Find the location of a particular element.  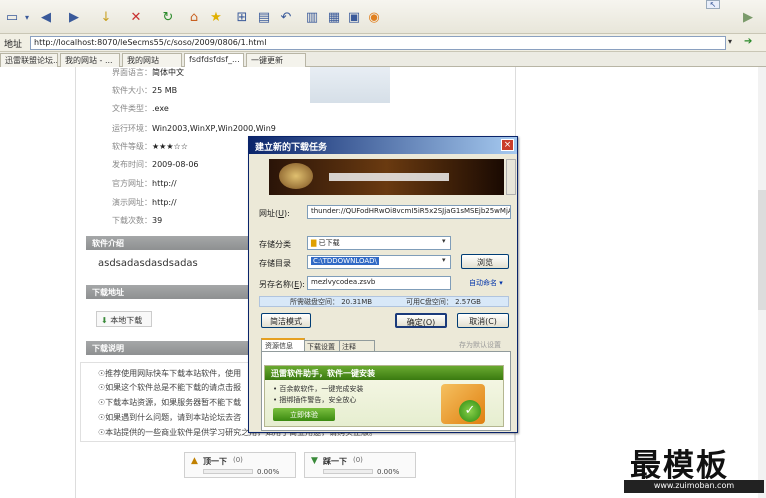

vote-down-bar is located at coordinates (348, 471).